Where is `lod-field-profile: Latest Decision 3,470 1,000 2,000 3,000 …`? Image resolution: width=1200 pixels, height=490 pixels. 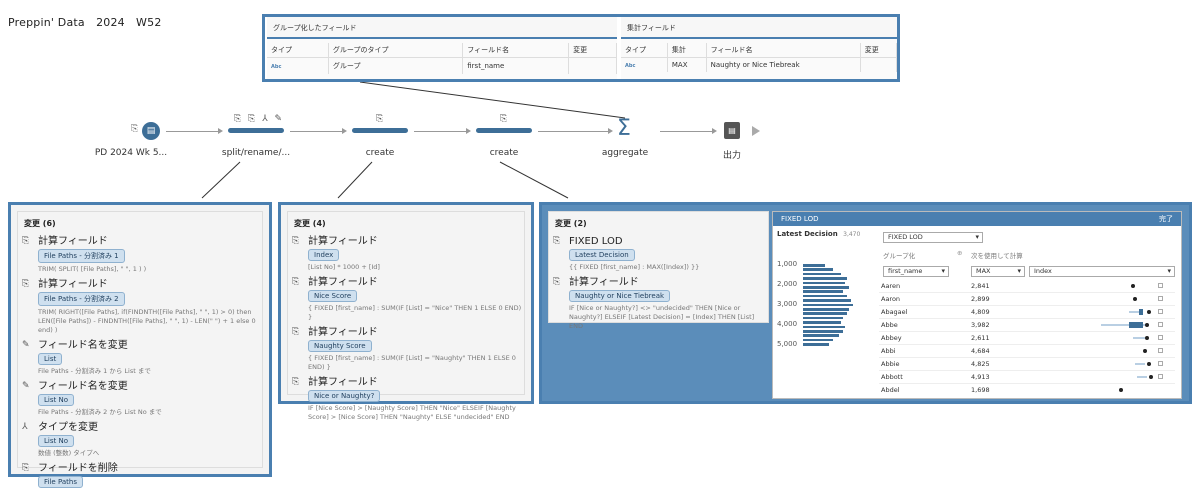
lod-field-profile: Latest Decision 3,470 1,000 2,000 3,000 … is located at coordinates (826, 313).